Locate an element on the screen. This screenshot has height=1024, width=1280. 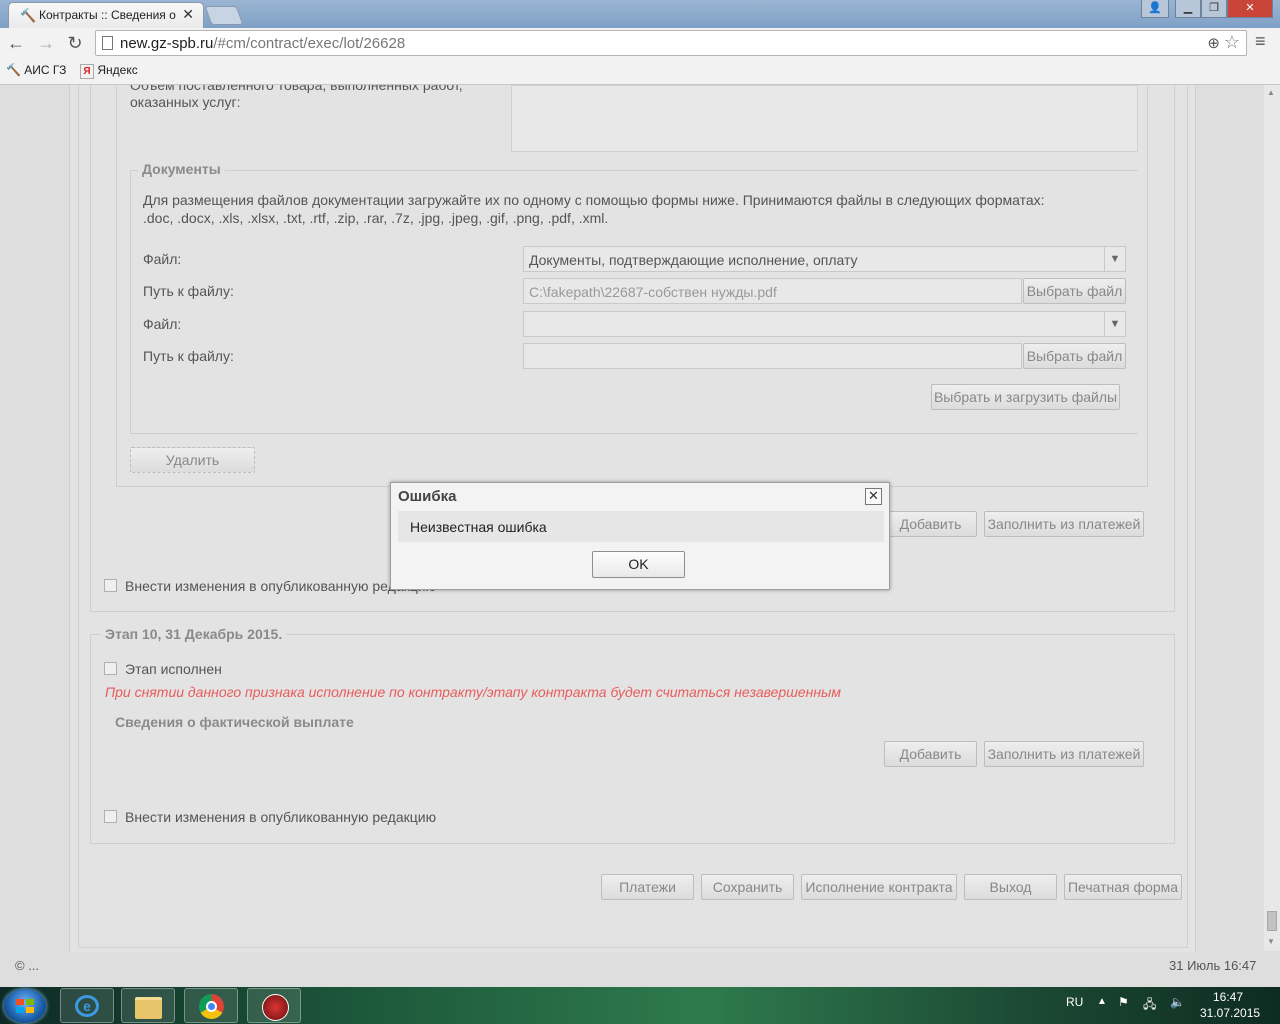
dialog-body: Неизвестная ошибка is located at coordinates (641, 526).